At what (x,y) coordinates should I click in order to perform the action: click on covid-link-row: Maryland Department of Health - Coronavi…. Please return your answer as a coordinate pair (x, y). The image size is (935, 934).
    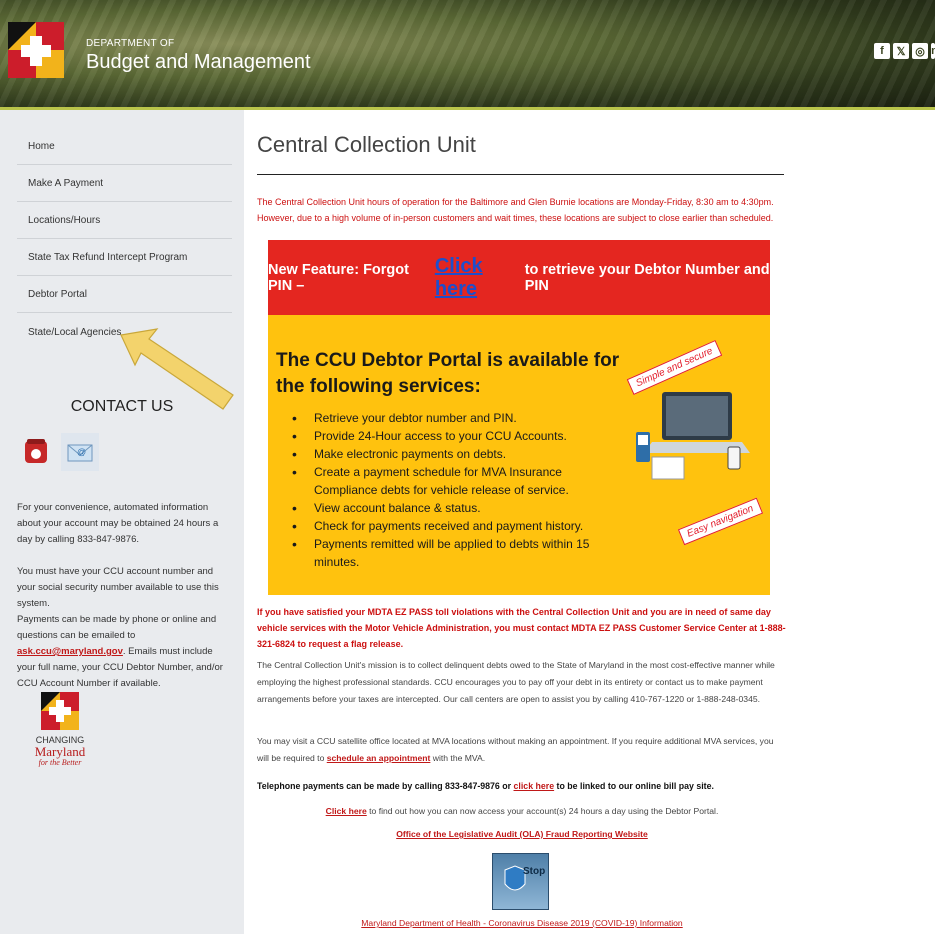
    Looking at the image, I should click on (522, 923).